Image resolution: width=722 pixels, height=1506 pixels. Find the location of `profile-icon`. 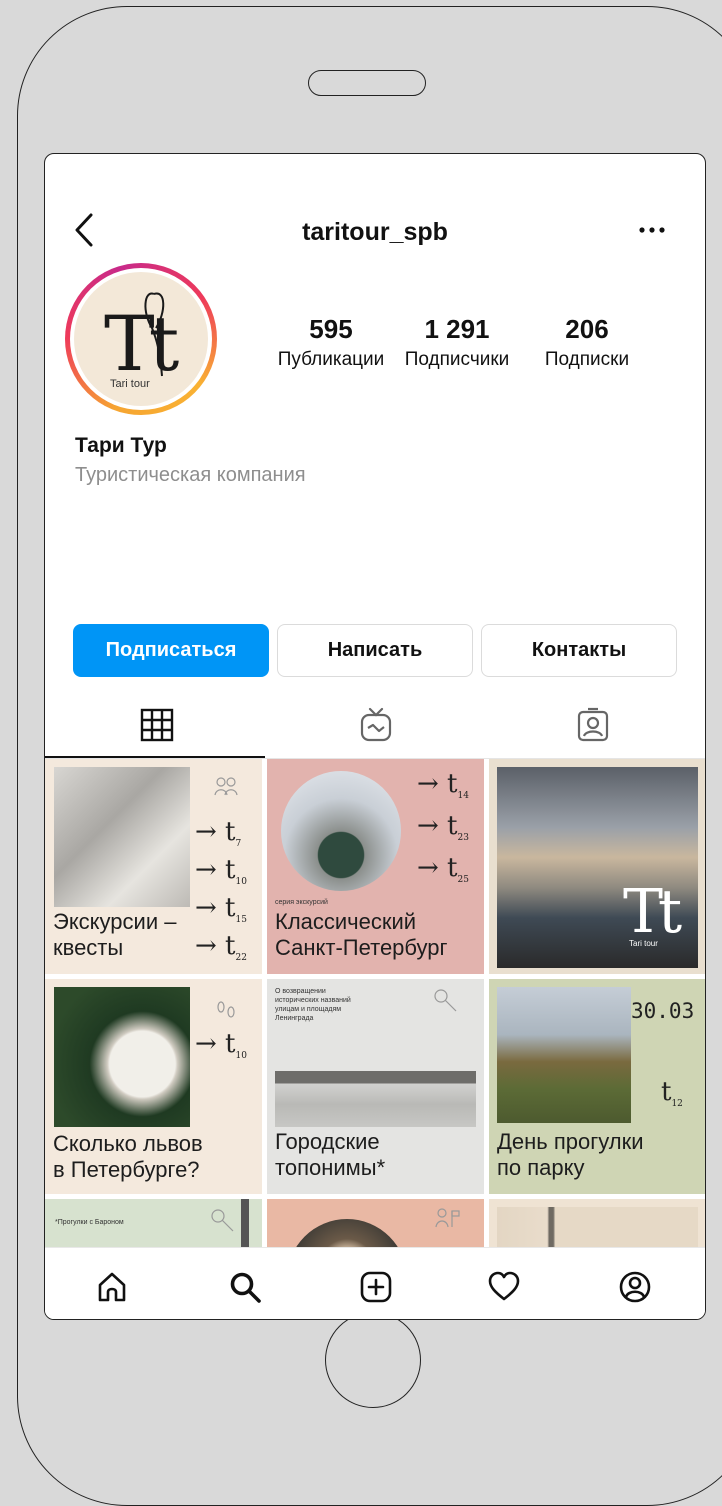

profile-icon is located at coordinates (635, 1287).